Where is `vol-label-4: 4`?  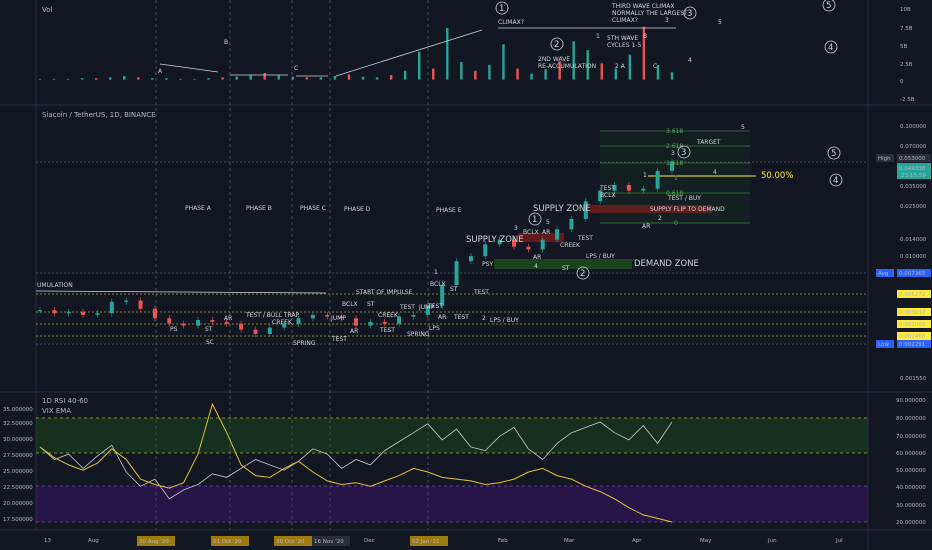 vol-label-4: 4 is located at coordinates (690, 60).